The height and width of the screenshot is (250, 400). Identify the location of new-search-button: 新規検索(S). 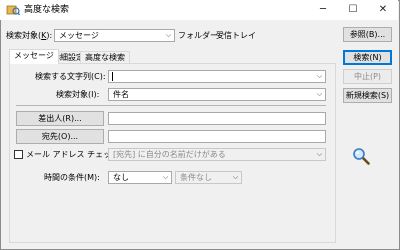
(367, 95).